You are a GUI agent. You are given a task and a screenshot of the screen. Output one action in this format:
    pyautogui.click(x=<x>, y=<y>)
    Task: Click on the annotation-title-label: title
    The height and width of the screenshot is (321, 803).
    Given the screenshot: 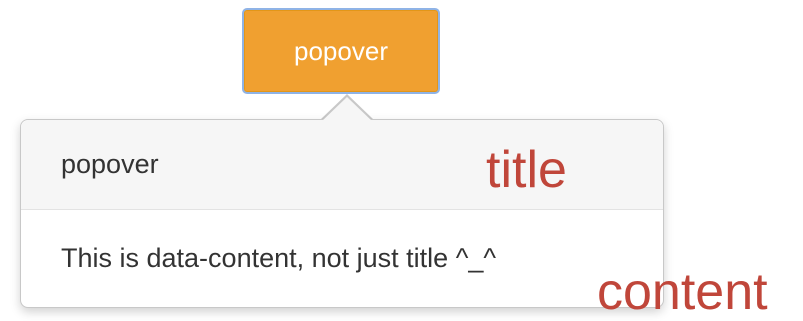 What is the action you would take?
    pyautogui.click(x=526, y=170)
    